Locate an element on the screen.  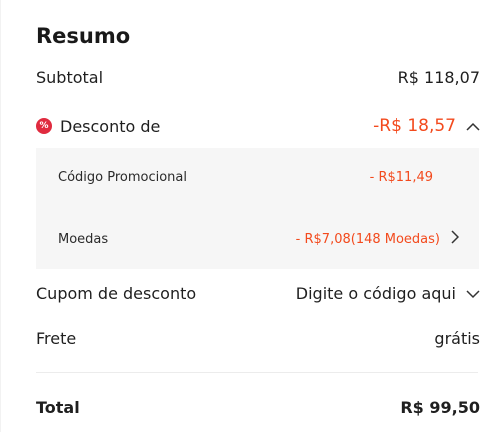
coupon-input-group: Digite o código aqui is located at coordinates (388, 293).